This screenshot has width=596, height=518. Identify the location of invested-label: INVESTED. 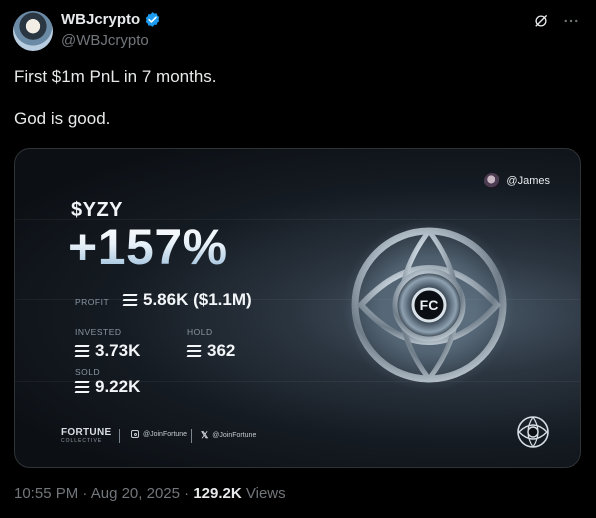
(98, 332).